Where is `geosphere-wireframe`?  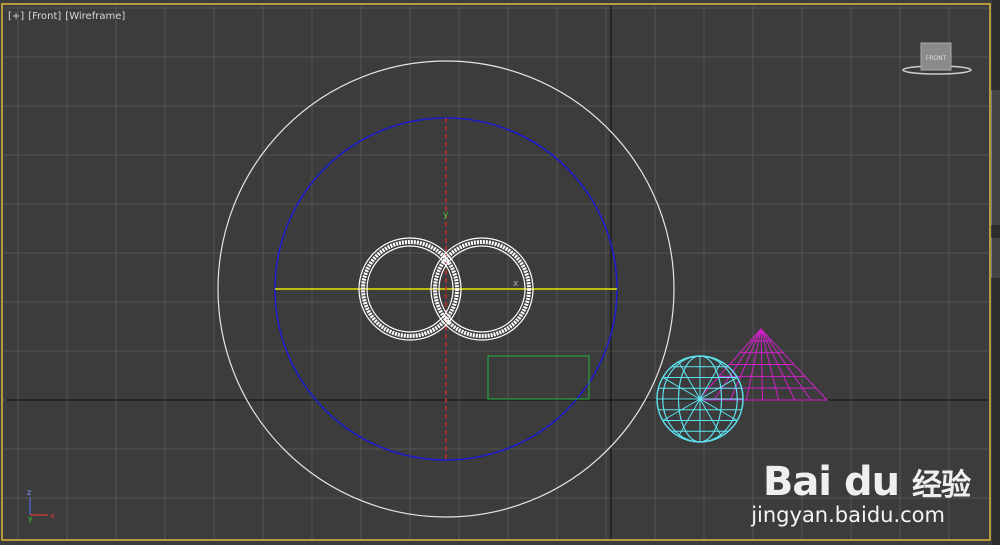 geosphere-wireframe is located at coordinates (700, 399).